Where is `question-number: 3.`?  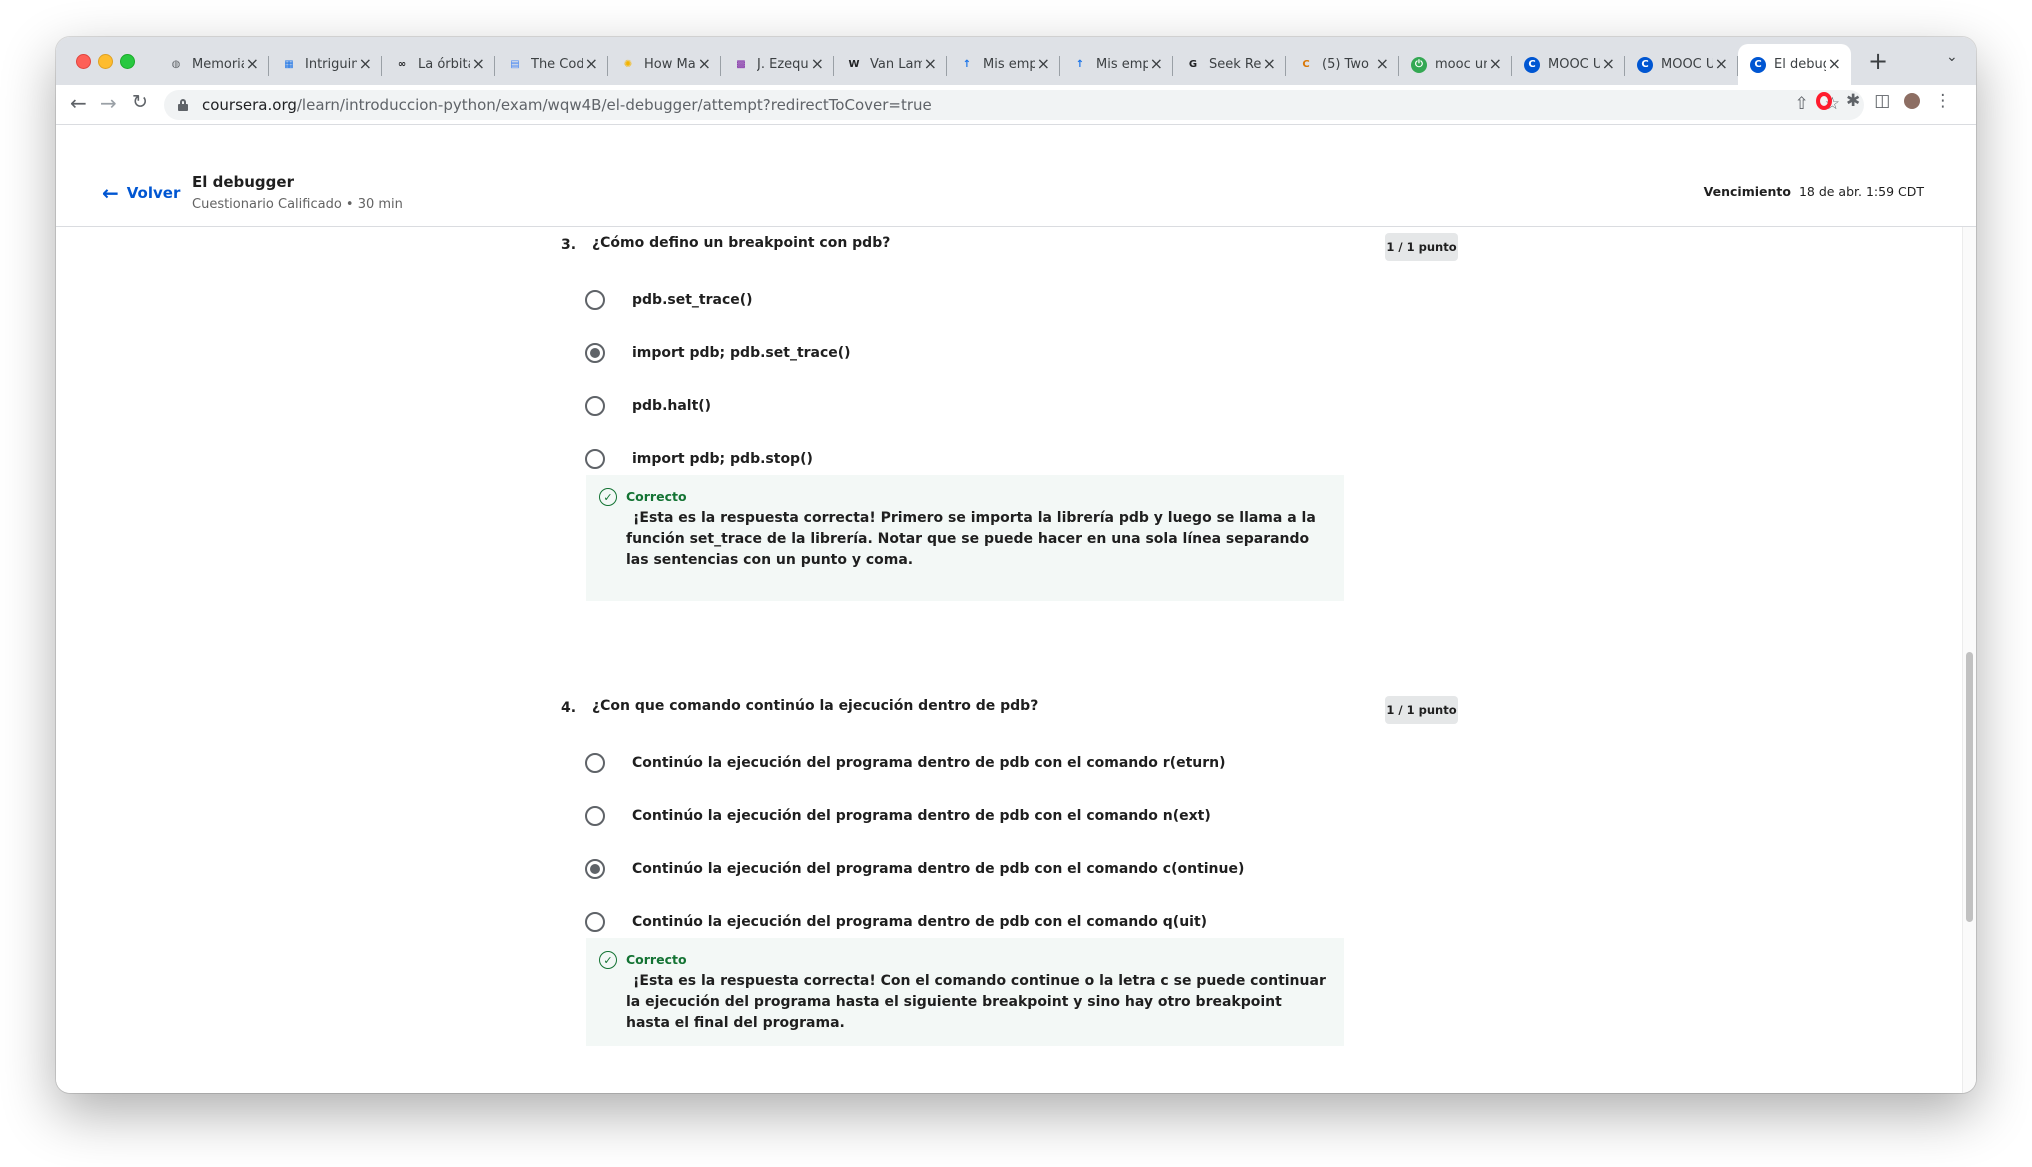 question-number: 3. is located at coordinates (569, 245).